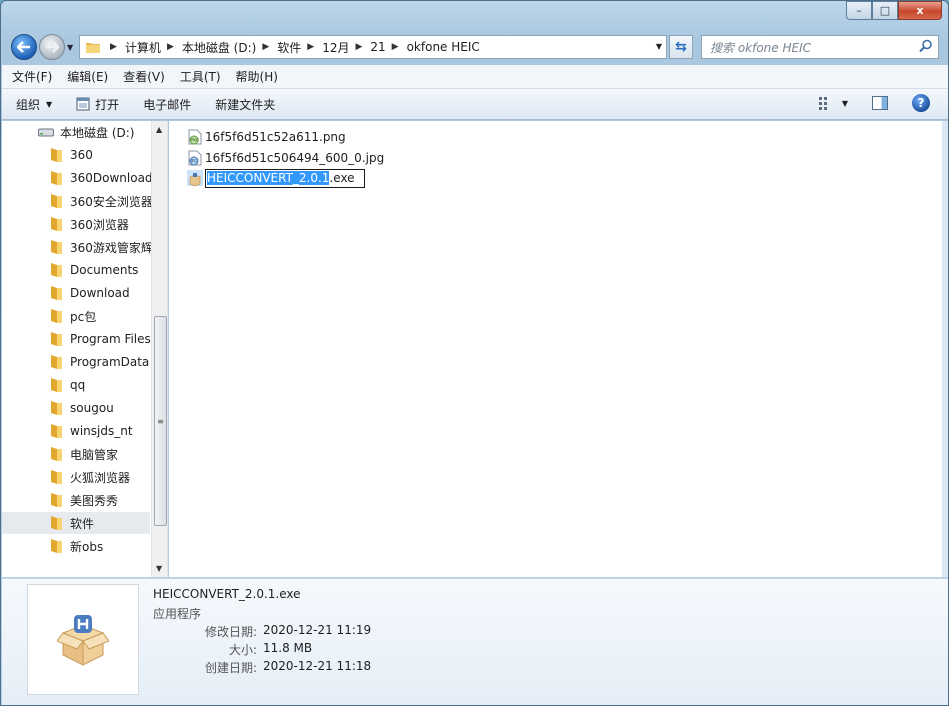  Describe the element at coordinates (87, 76) in the screenshot. I see `menu-edit: 编辑(E)` at that location.